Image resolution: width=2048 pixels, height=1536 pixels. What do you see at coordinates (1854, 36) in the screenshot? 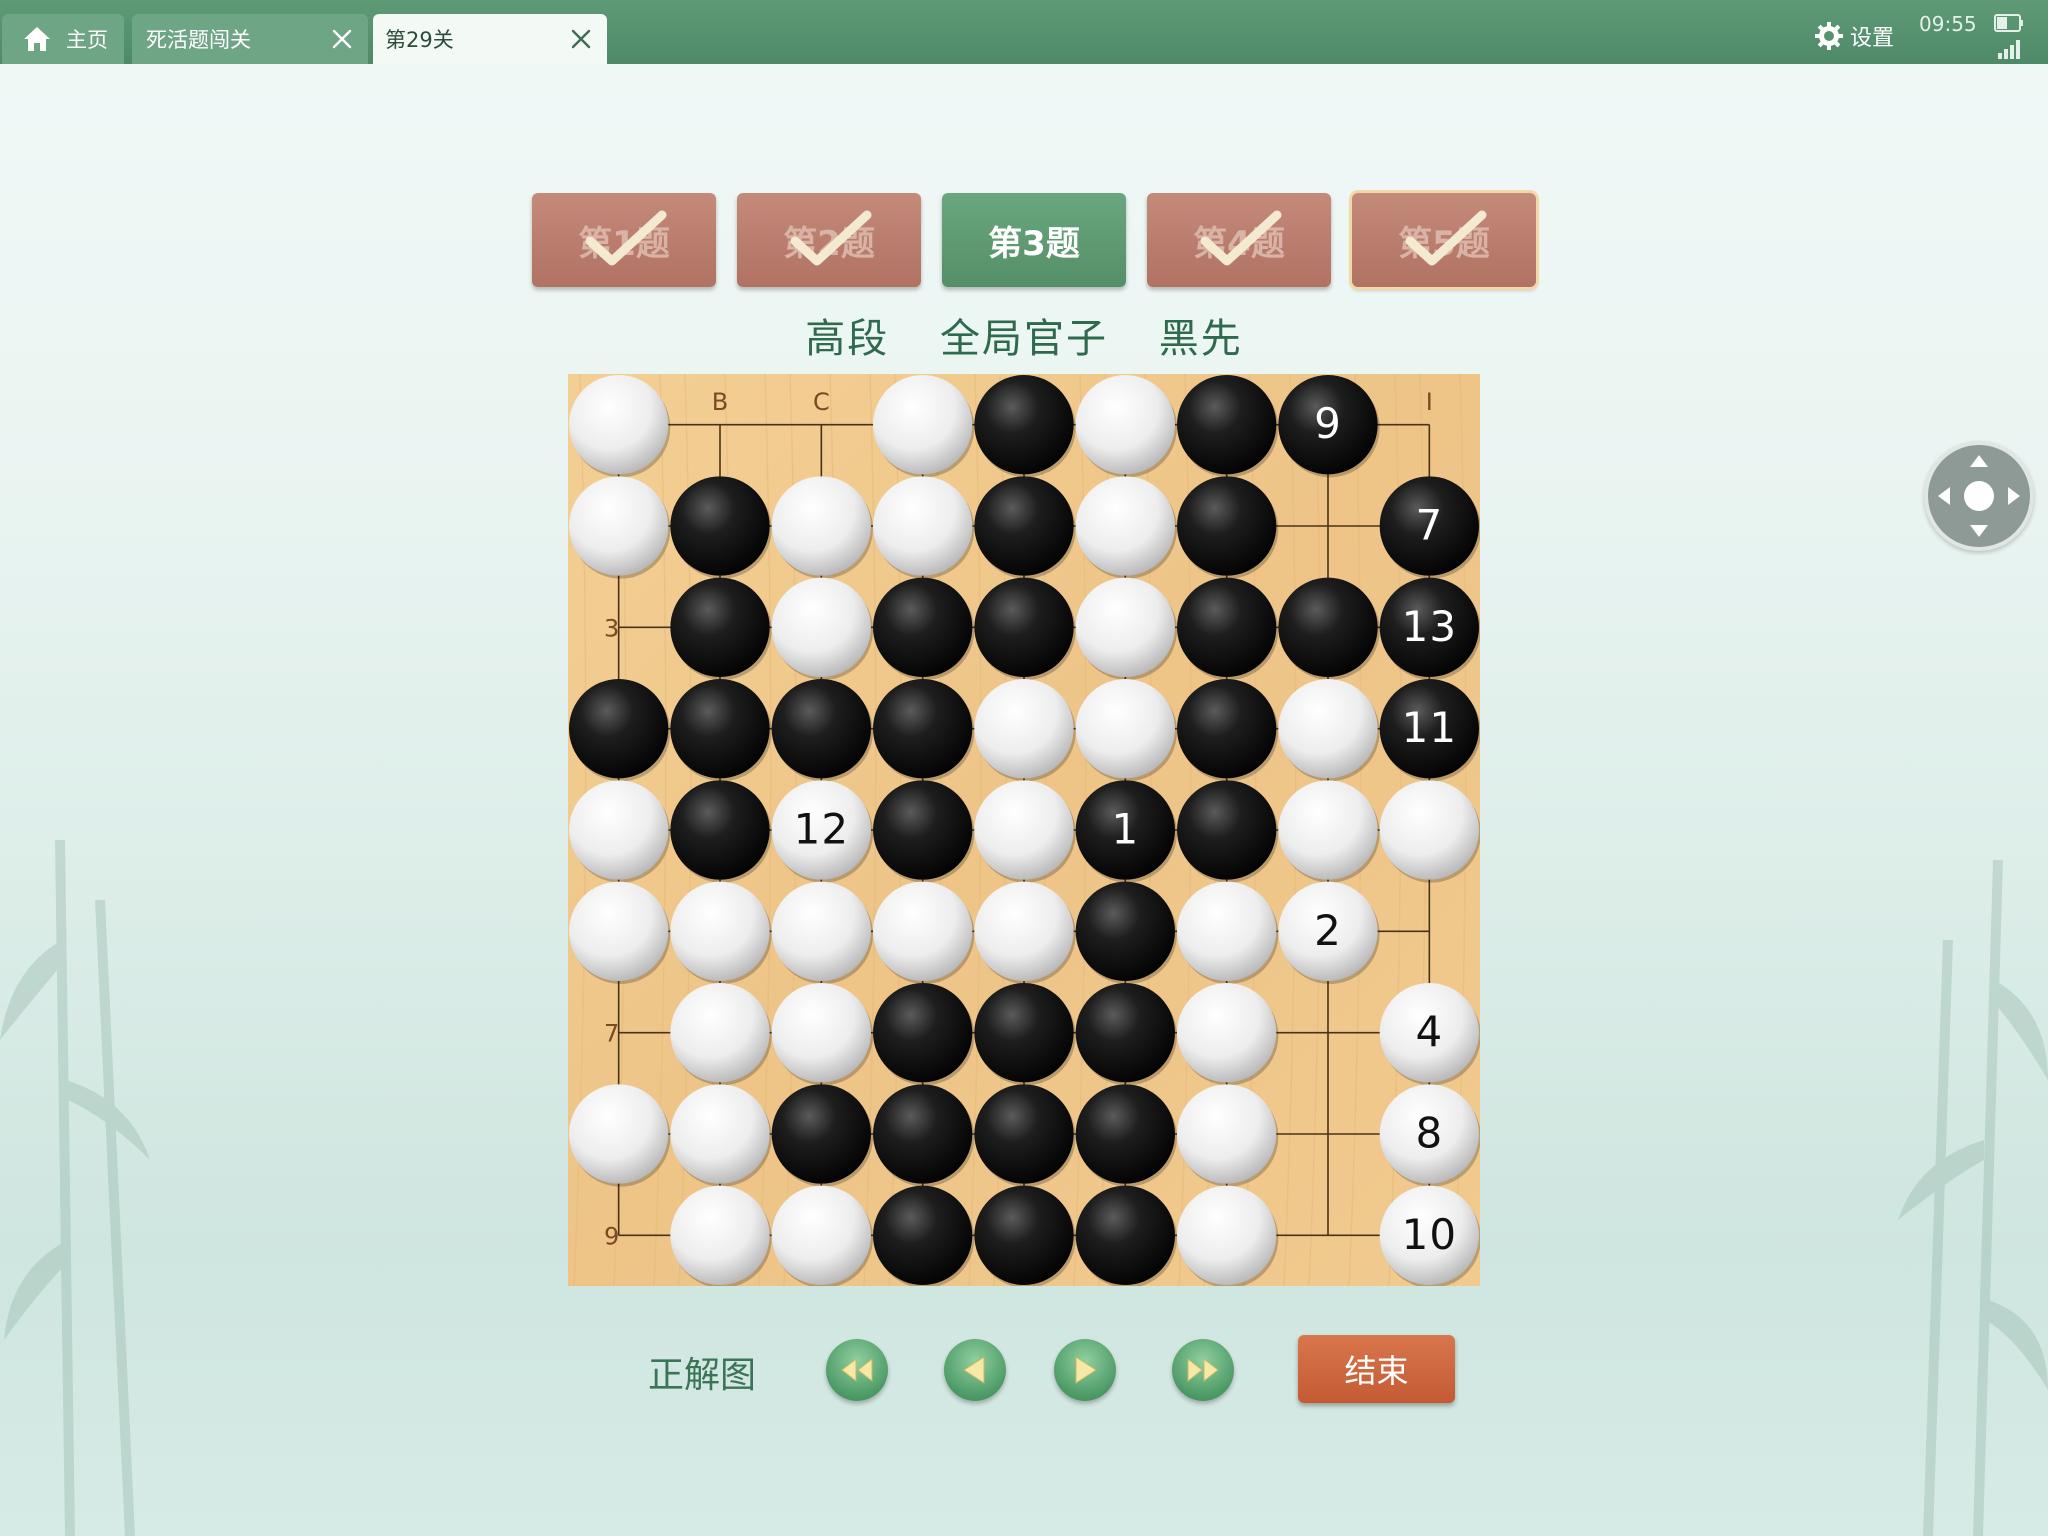
I see `settings-button: 设置` at bounding box center [1854, 36].